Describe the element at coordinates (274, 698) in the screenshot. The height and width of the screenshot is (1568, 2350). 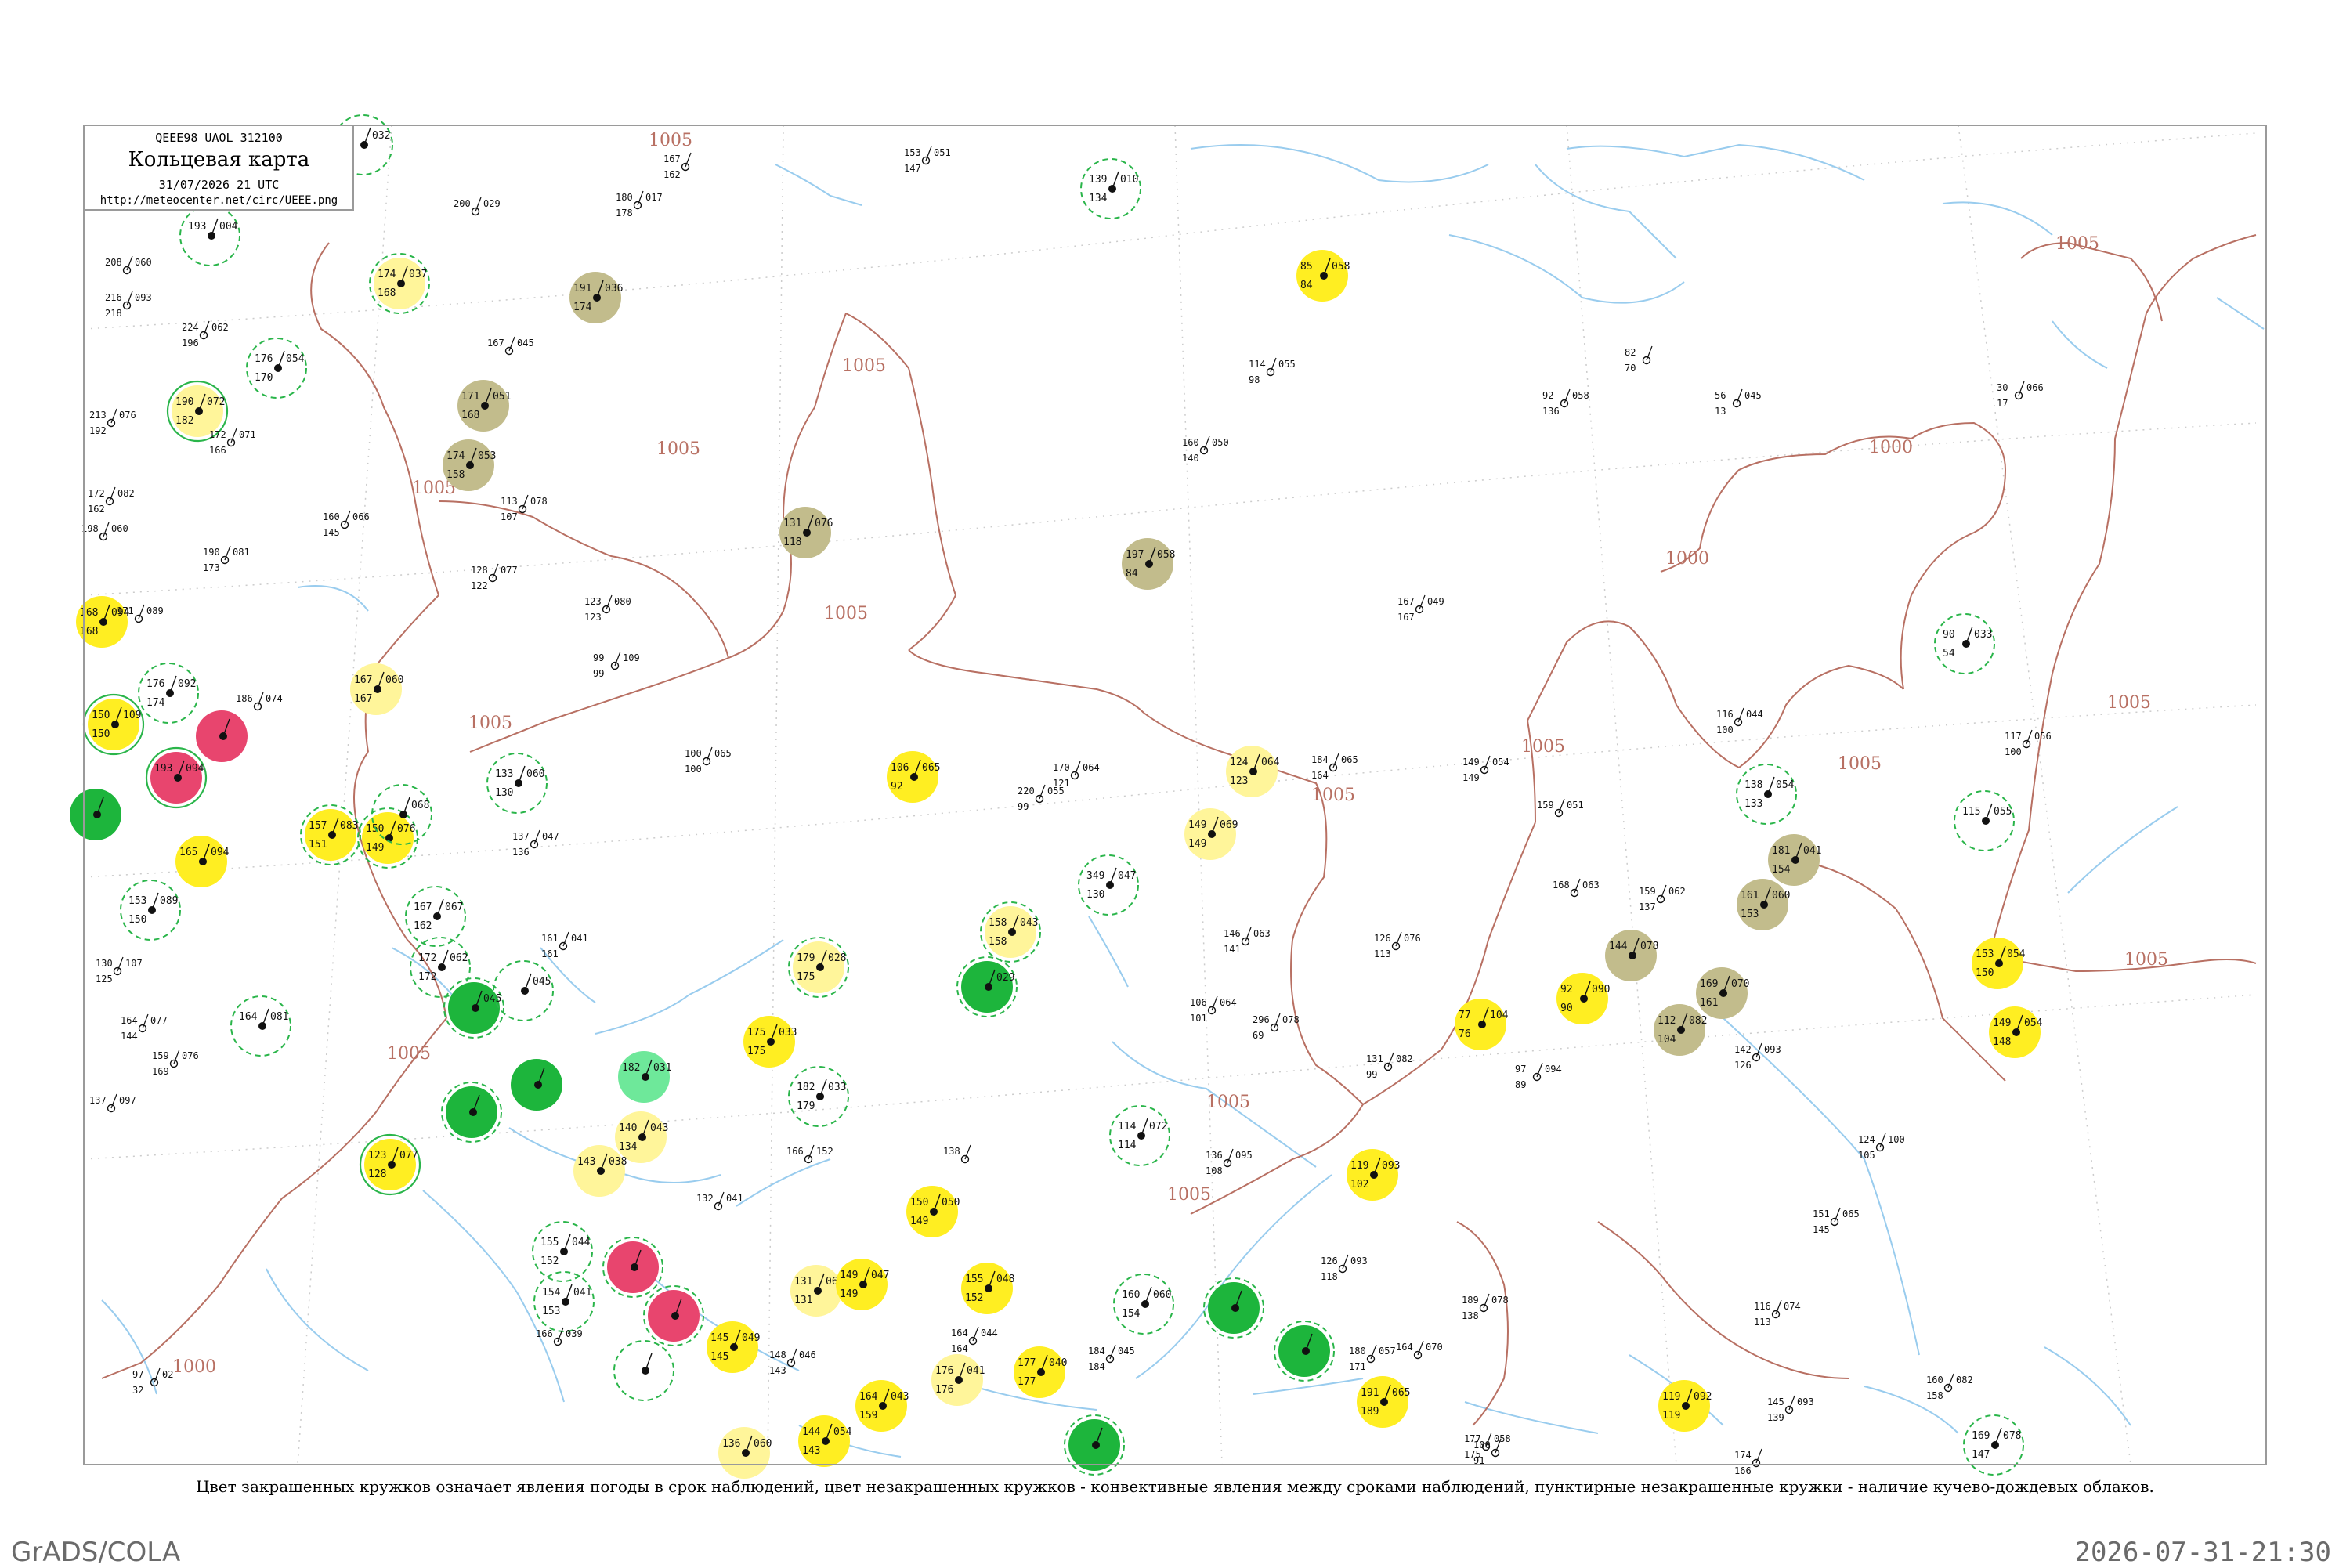
I see `station-pressure: 074` at that location.